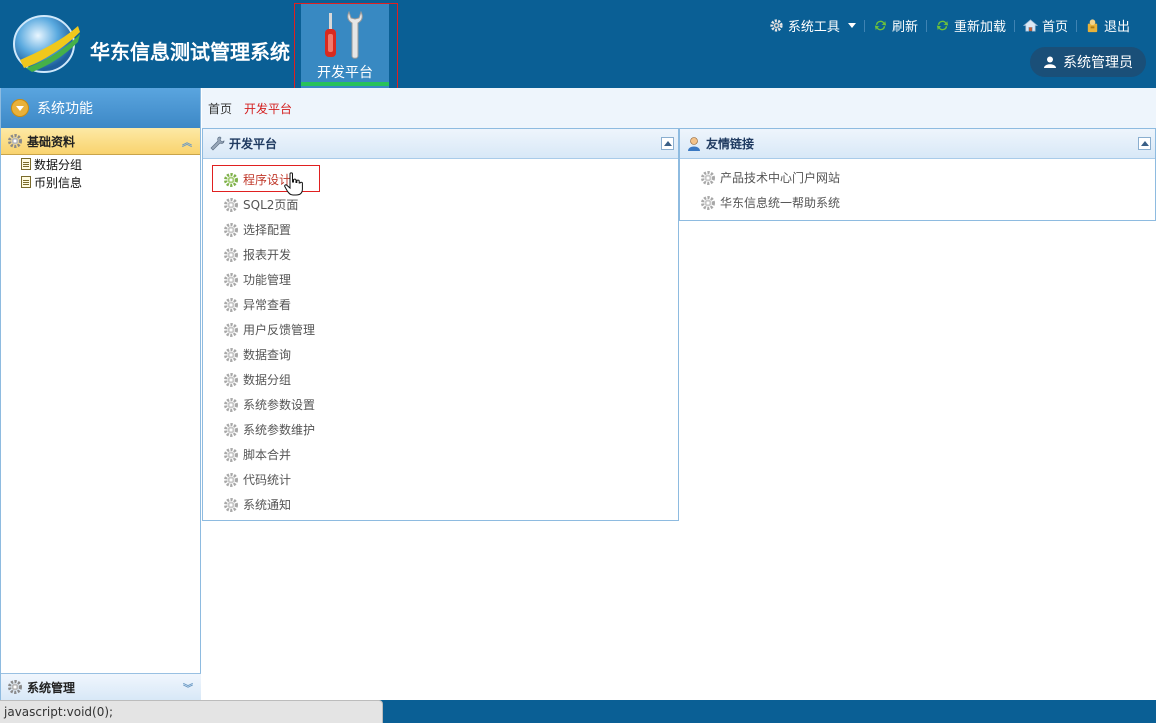  Describe the element at coordinates (187, 143) in the screenshot. I see `chevron-up-double-icon: ︽` at that location.